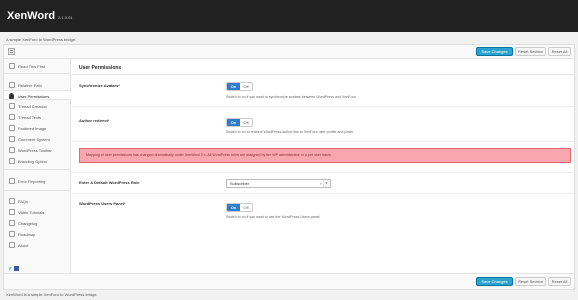 This screenshot has height=300, width=578. I want to click on reset-section-button-top: Reset Section, so click(530, 51).